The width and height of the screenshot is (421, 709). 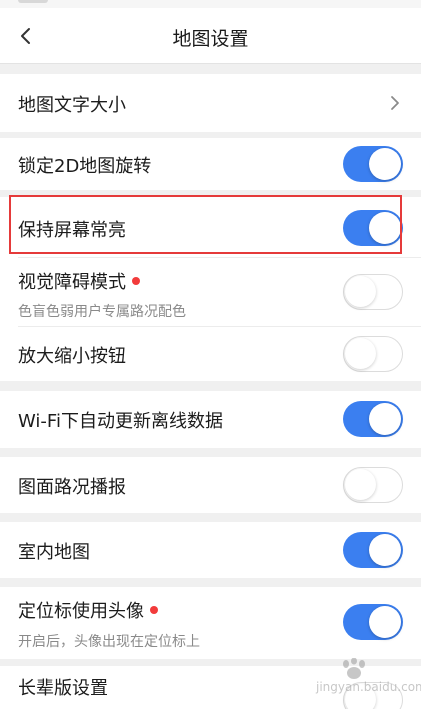 I want to click on setting-subtitle: 开启后，头像出现在定位标上, so click(x=109, y=642).